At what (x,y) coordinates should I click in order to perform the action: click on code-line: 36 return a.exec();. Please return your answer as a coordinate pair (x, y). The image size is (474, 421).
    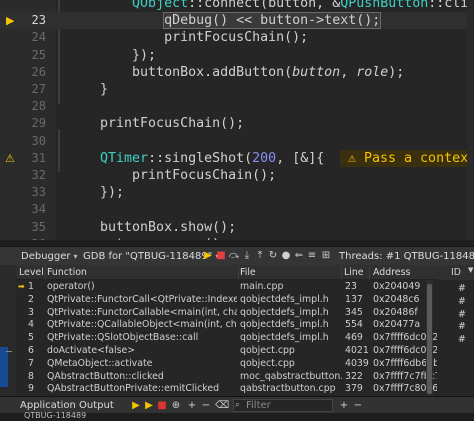
    Looking at the image, I should click on (237, 238).